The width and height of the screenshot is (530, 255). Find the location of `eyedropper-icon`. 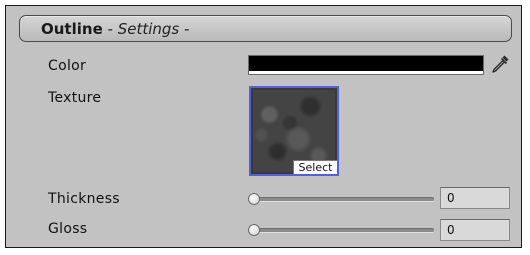

eyedropper-icon is located at coordinates (500, 64).